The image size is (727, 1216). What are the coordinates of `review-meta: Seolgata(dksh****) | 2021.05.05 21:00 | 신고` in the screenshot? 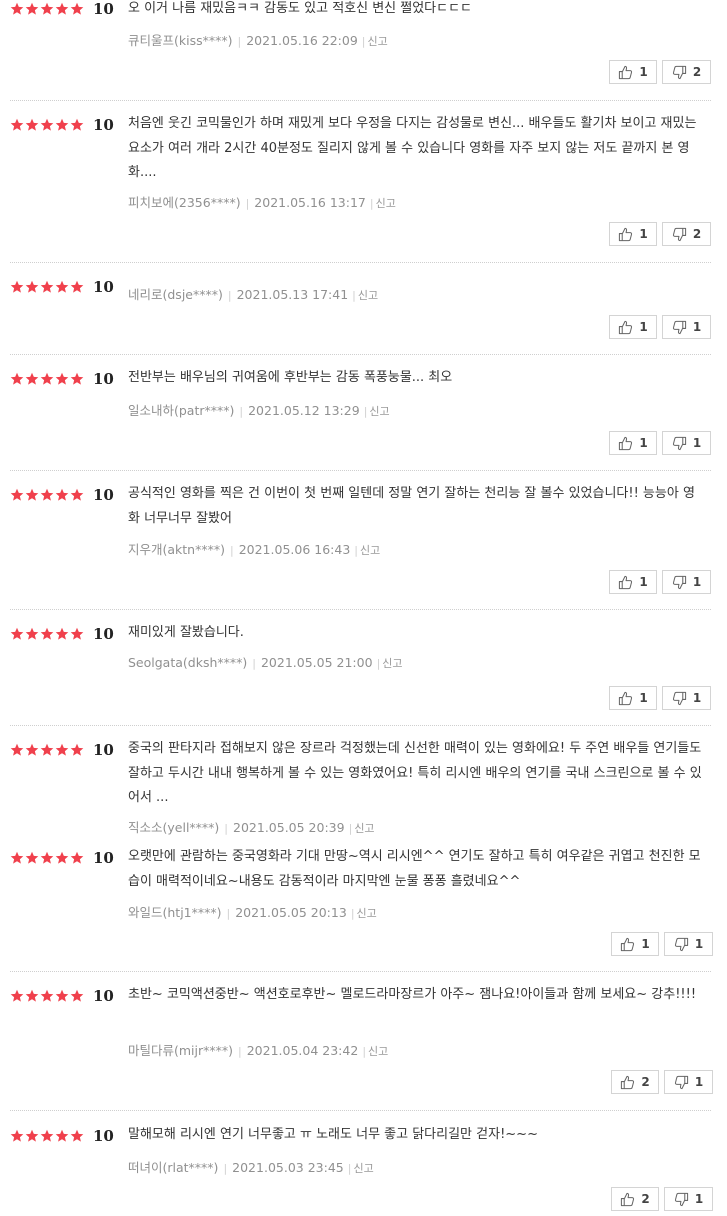 It's located at (265, 662).